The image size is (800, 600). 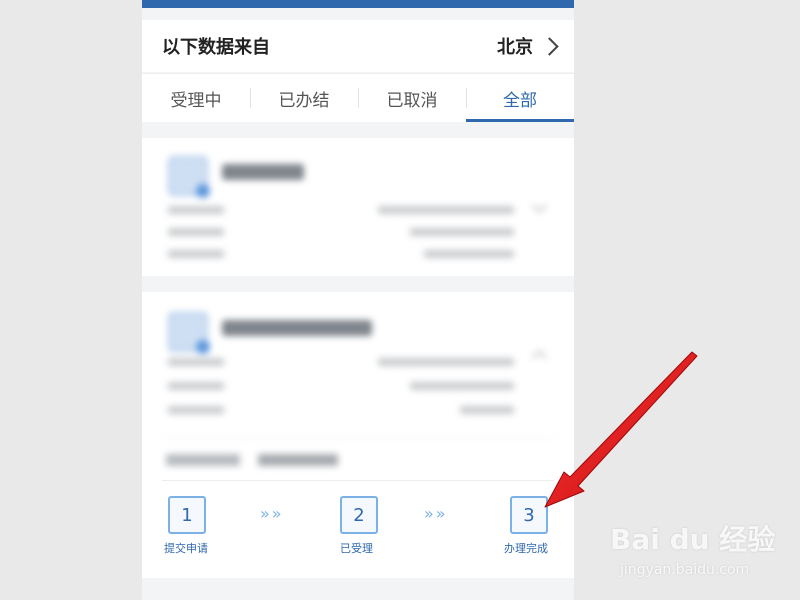 What do you see at coordinates (685, 570) in the screenshot?
I see `watermark-url: jingyan.baidu.com` at bounding box center [685, 570].